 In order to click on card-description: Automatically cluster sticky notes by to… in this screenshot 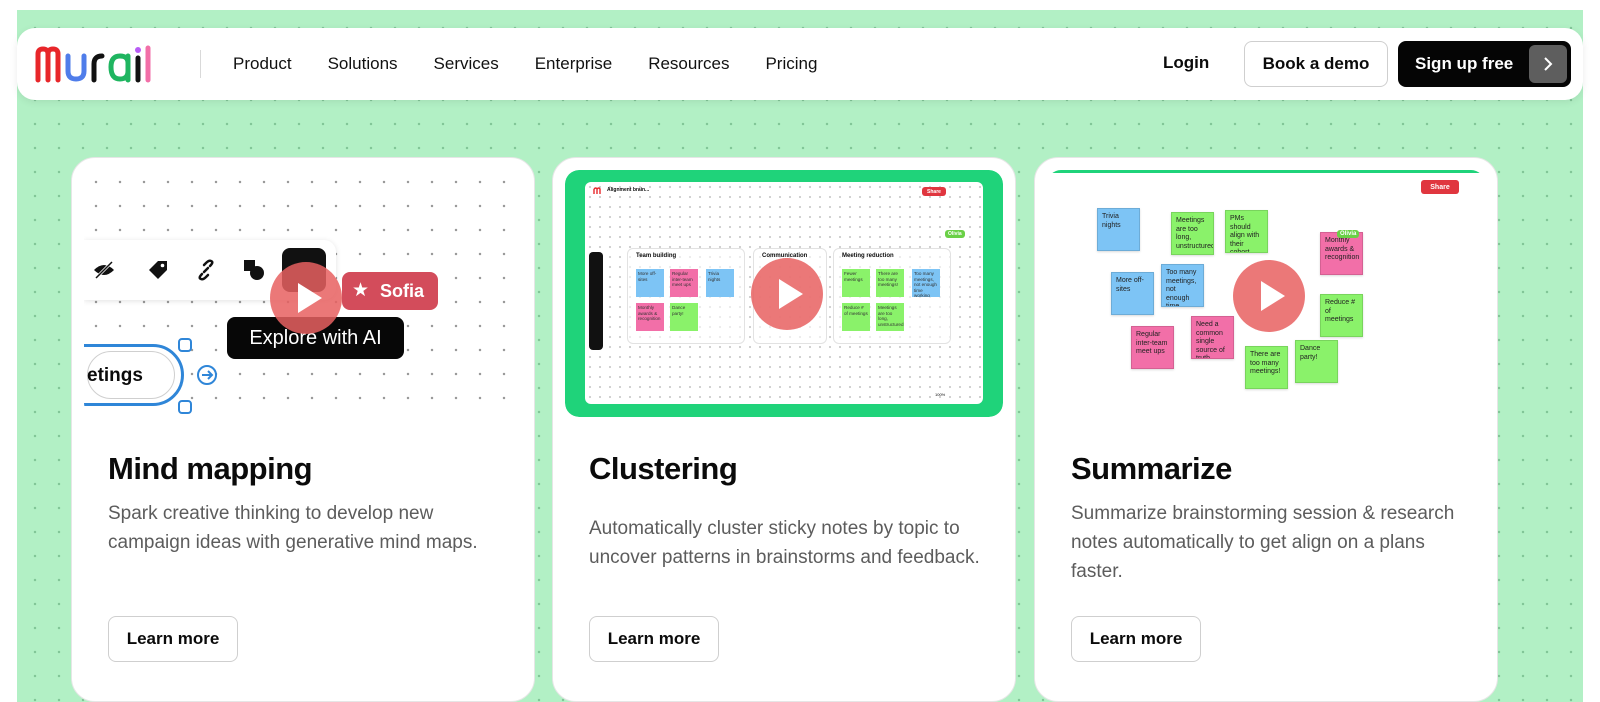, I will do `click(784, 543)`.